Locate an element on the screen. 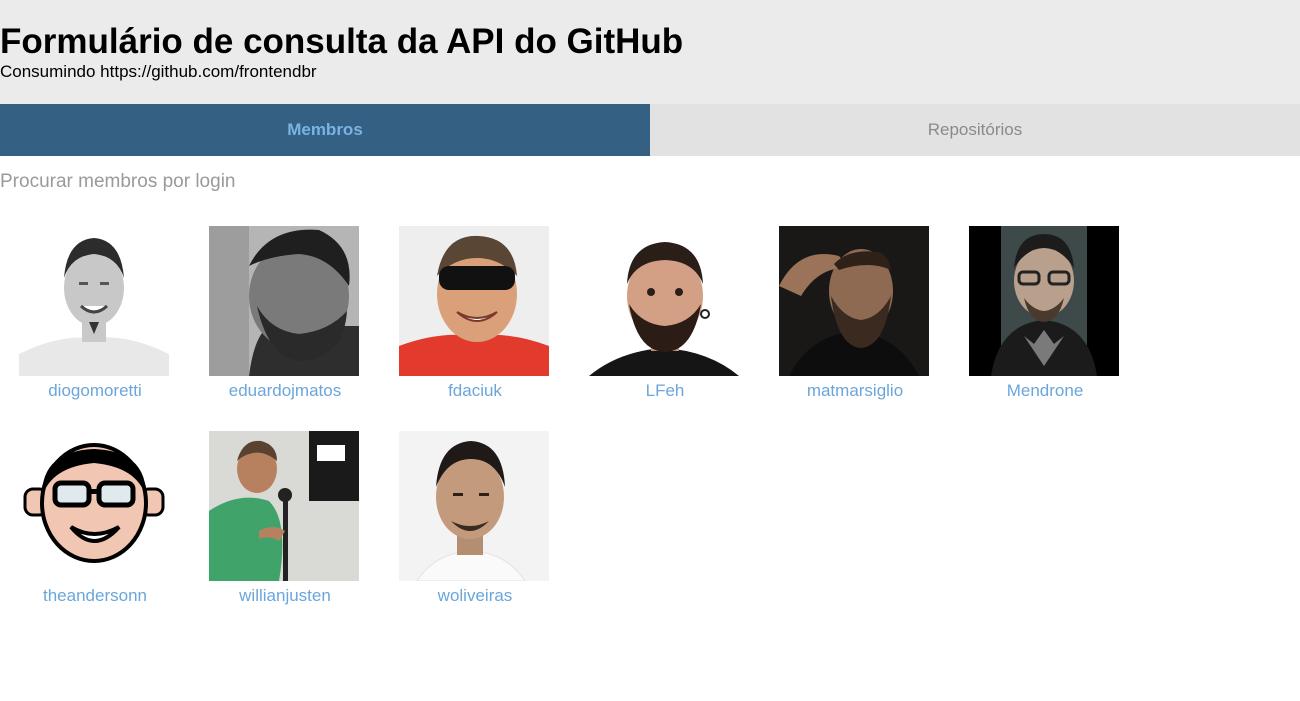  member-login: eduardojmatos is located at coordinates (285, 390).